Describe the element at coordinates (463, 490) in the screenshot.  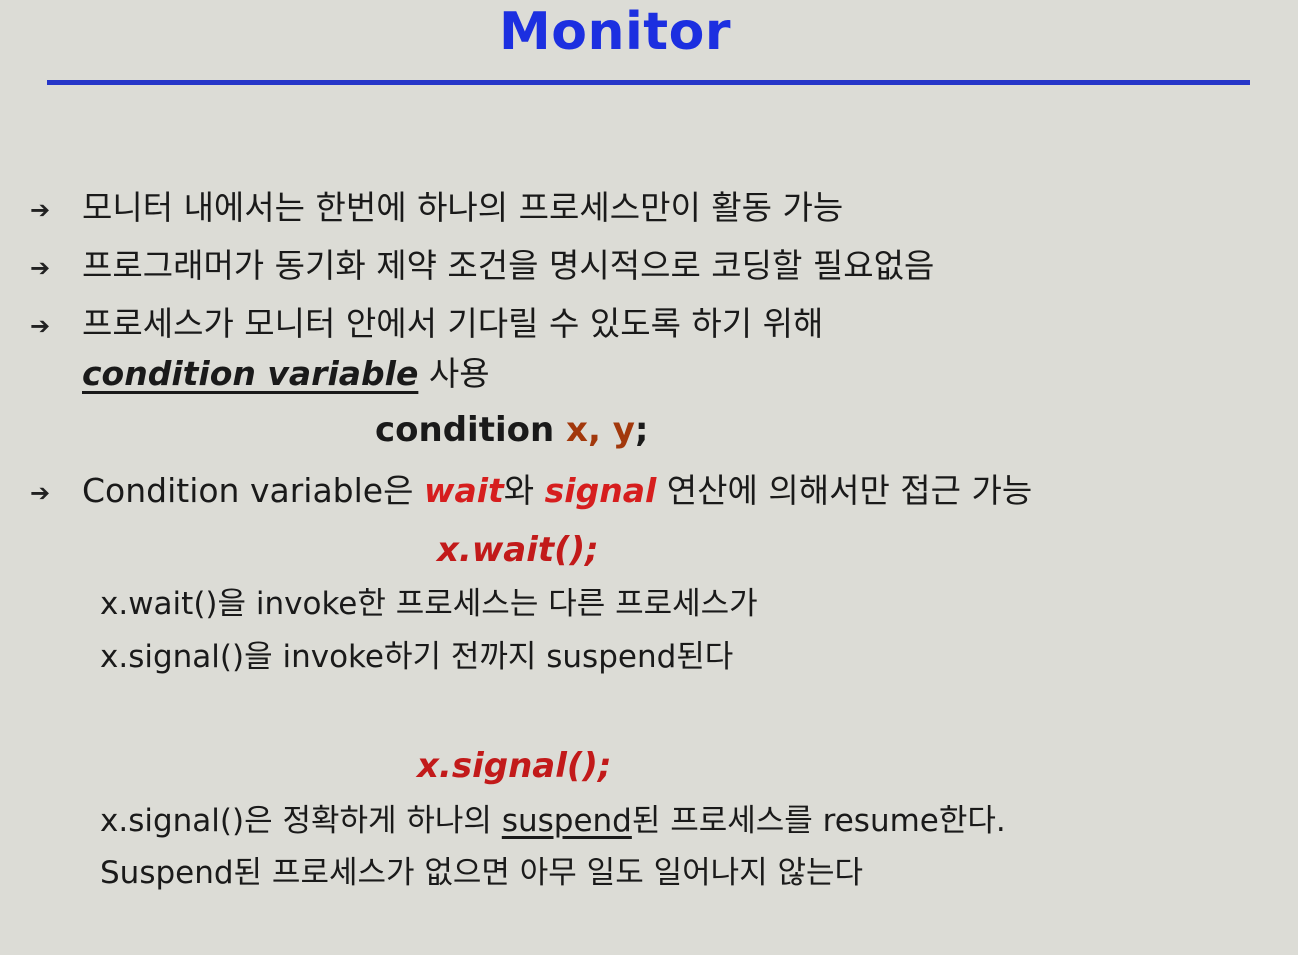
I see `wait-term: wait` at that location.